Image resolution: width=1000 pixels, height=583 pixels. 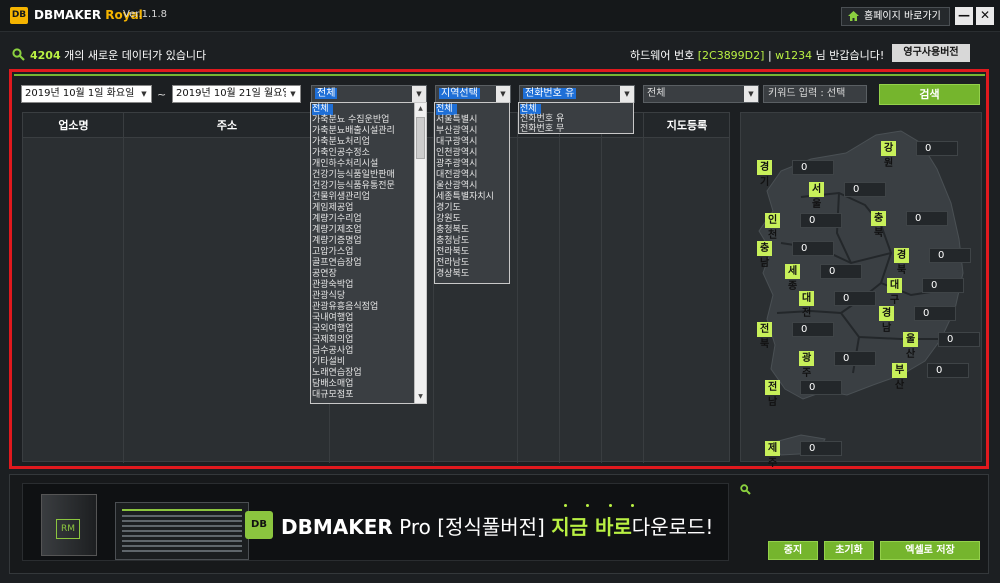 What do you see at coordinates (452, 241) in the screenshot?
I see `dropdown-option: 충청남도` at bounding box center [452, 241].